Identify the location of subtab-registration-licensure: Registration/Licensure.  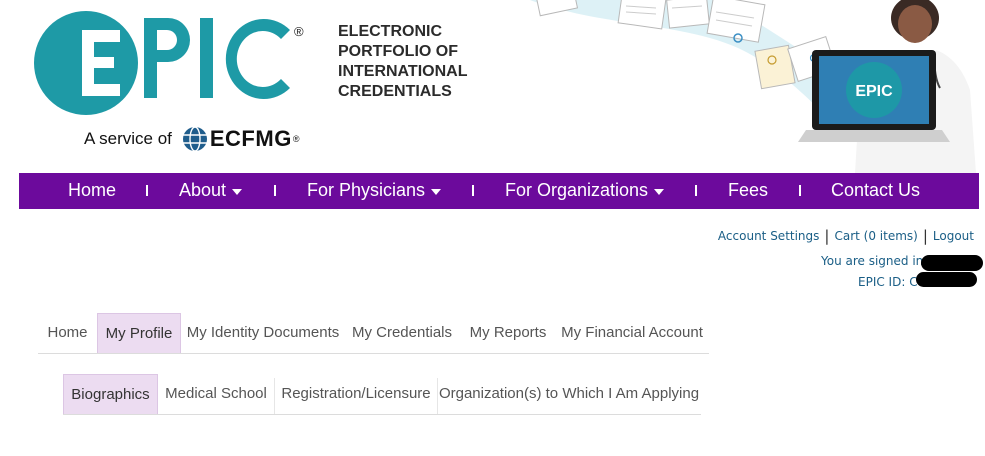
(356, 394).